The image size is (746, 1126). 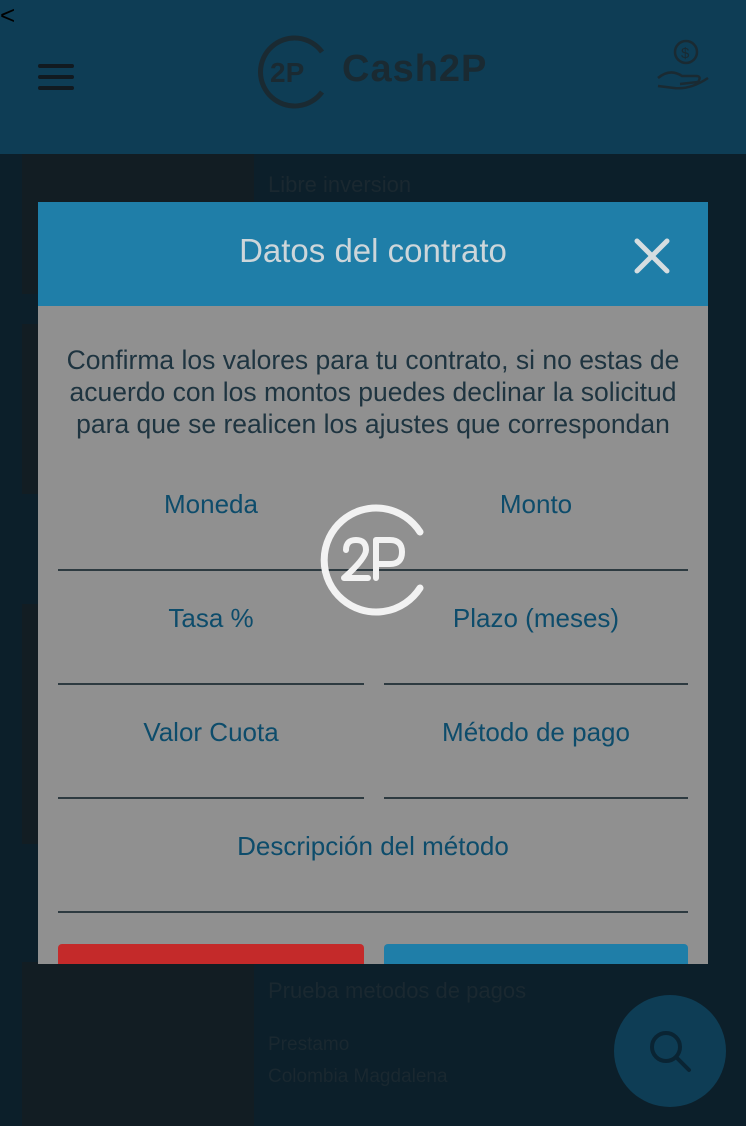 I want to click on decline-button, so click(x=211, y=954).